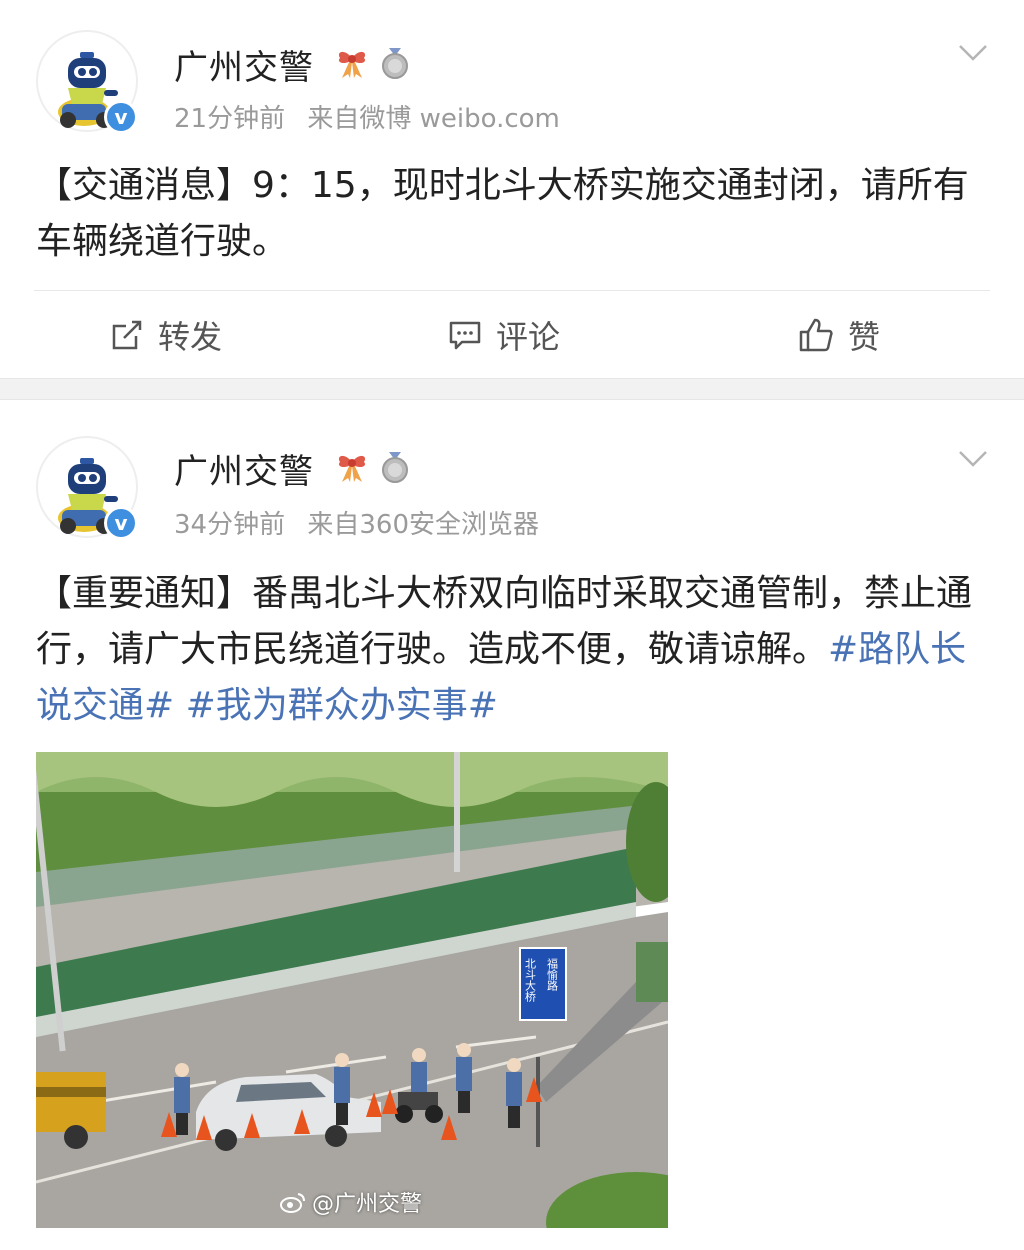 The height and width of the screenshot is (1250, 1024). I want to click on post-text: 【交通消息】9：15，现时北斗大桥实施交通封闭，请所有车辆绕道行驶。, so click(502, 213).